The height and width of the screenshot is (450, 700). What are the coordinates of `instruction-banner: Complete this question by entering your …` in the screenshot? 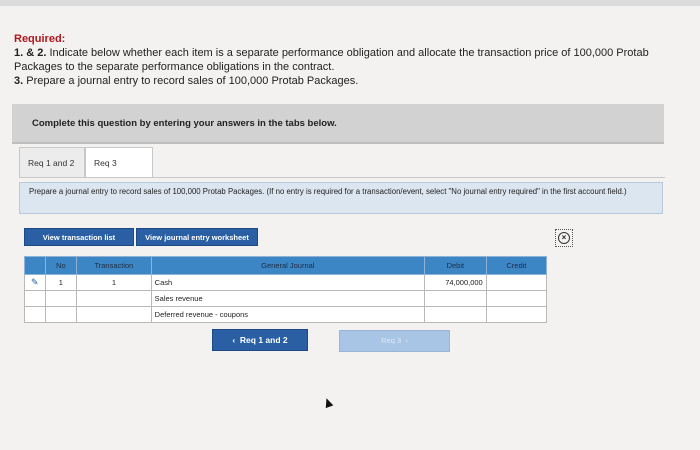 It's located at (338, 124).